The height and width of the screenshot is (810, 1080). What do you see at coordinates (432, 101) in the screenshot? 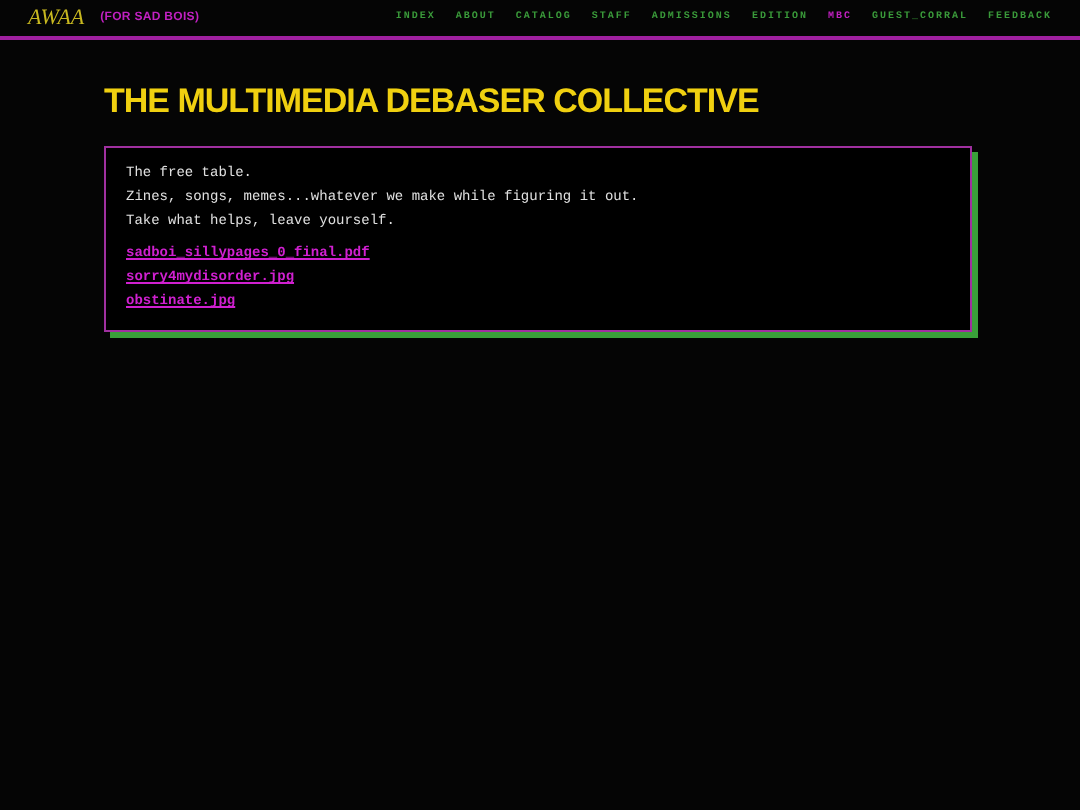
I see `page-title: THE MULTIMEDIA DEBASER COLLECTIVE` at bounding box center [432, 101].